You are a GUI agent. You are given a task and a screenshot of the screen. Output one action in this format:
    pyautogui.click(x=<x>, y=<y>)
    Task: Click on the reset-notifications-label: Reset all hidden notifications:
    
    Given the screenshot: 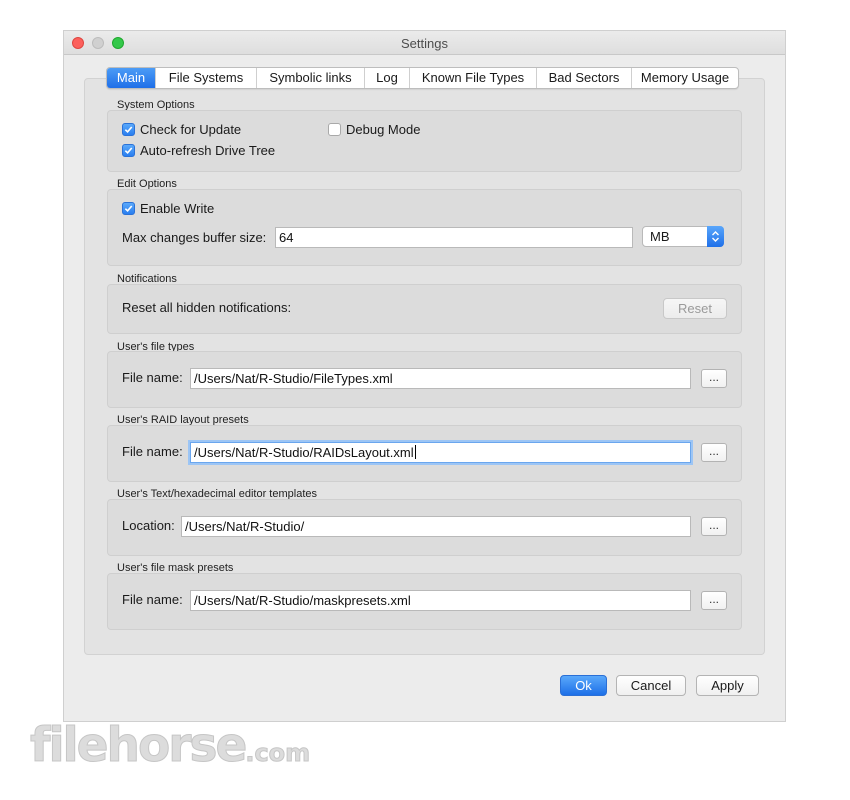 What is the action you would take?
    pyautogui.click(x=207, y=307)
    